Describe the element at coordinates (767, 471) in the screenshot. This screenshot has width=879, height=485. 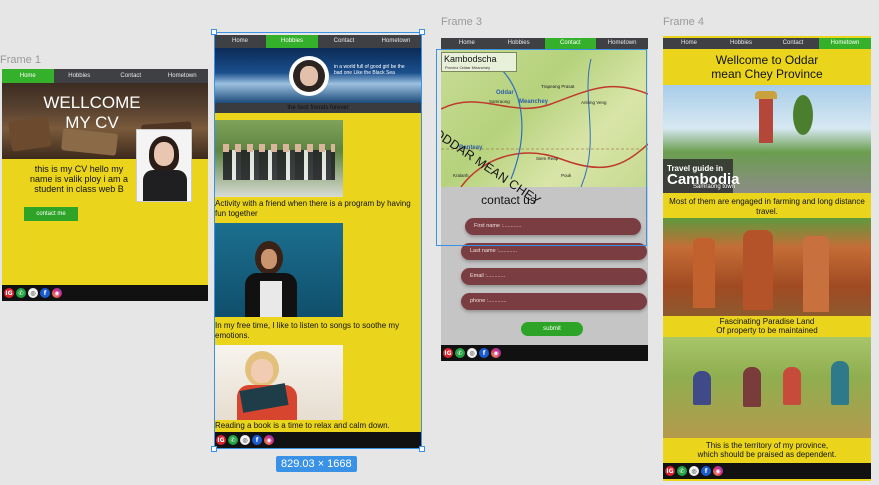
I see `frame-4-social-bar: IG ✆ ◎ f ◉` at that location.